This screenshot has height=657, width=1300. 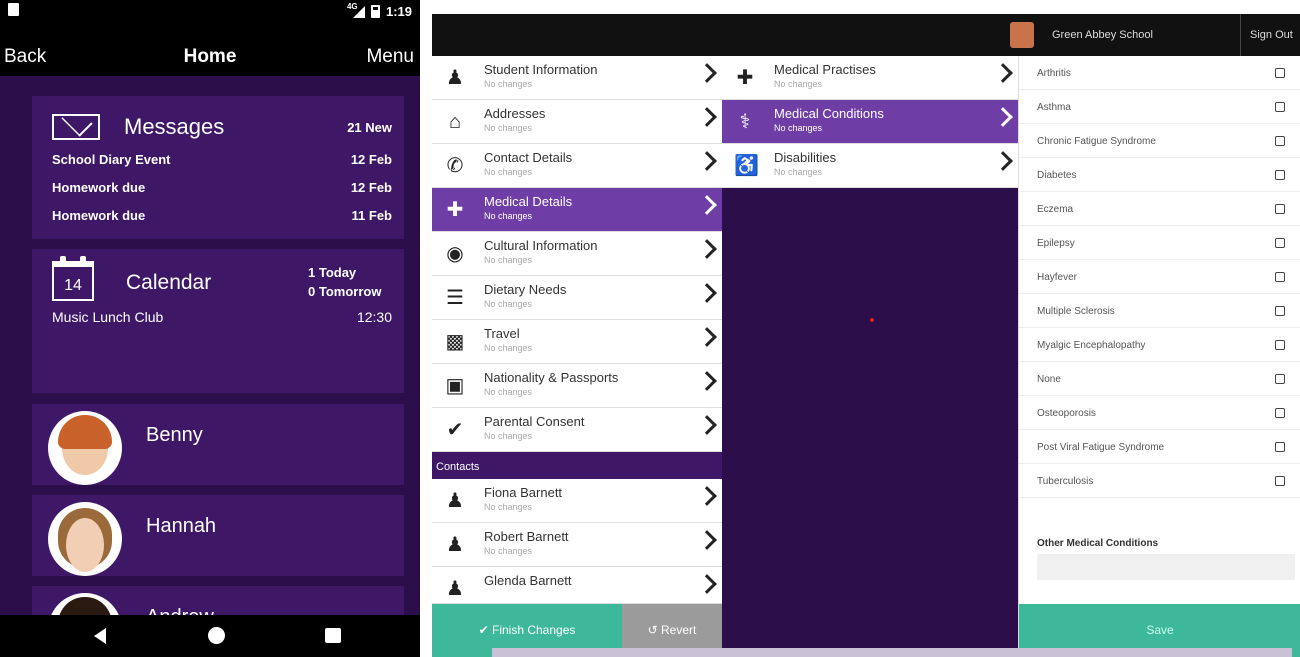 What do you see at coordinates (455, 298) in the screenshot?
I see `fork-knife-icon: ☰` at bounding box center [455, 298].